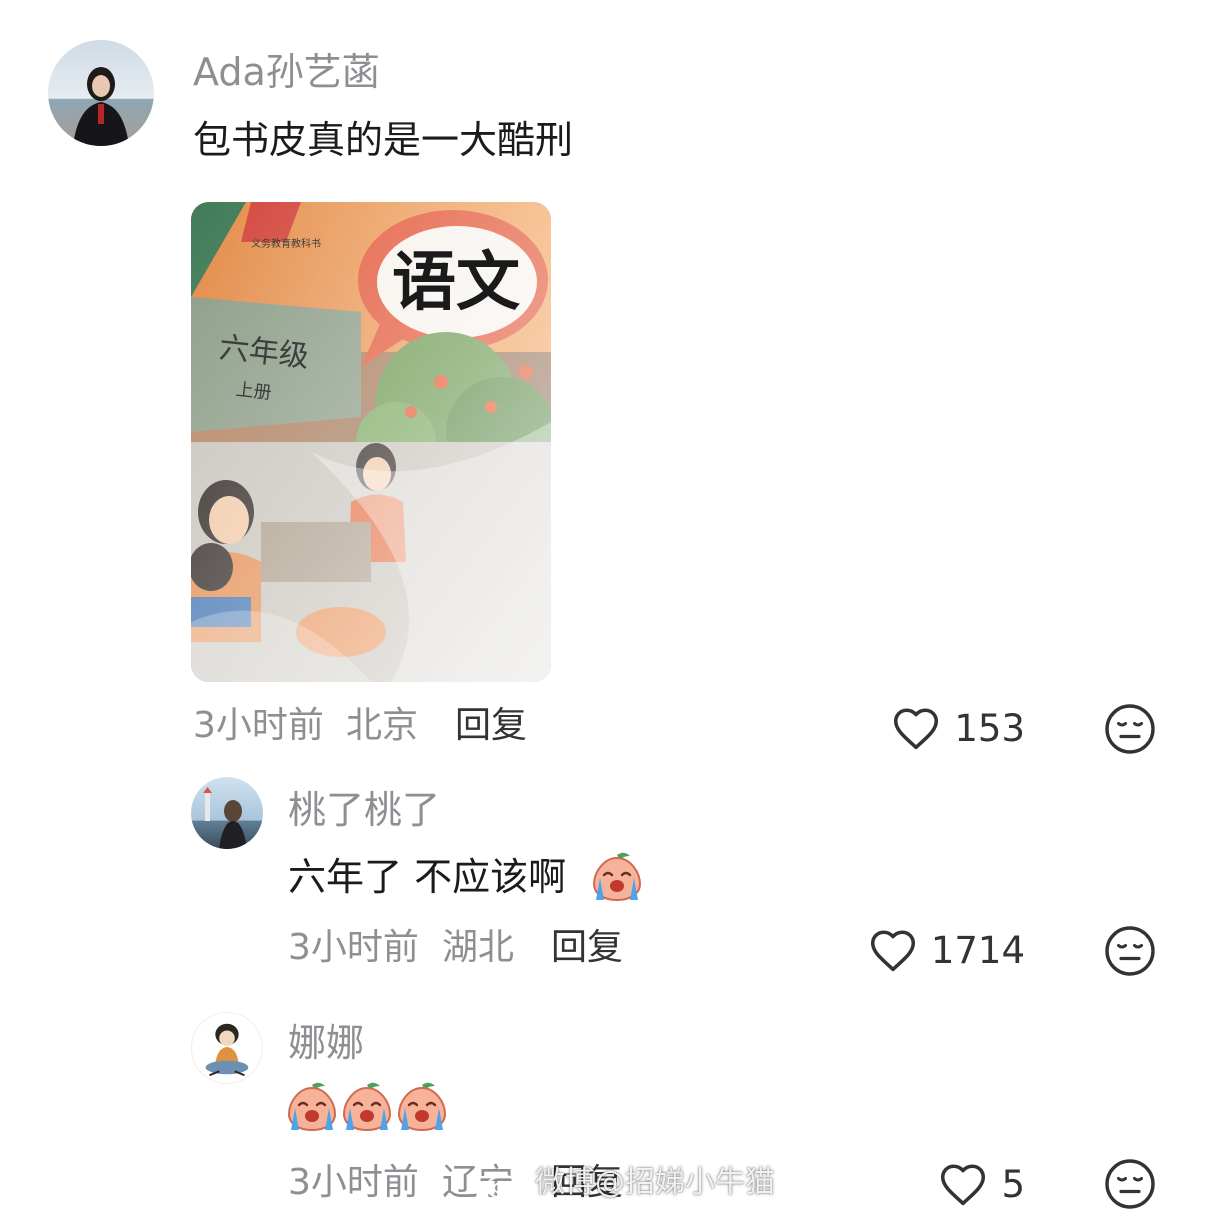  I want to click on weibo-logo-icon, so click(506, 1184).